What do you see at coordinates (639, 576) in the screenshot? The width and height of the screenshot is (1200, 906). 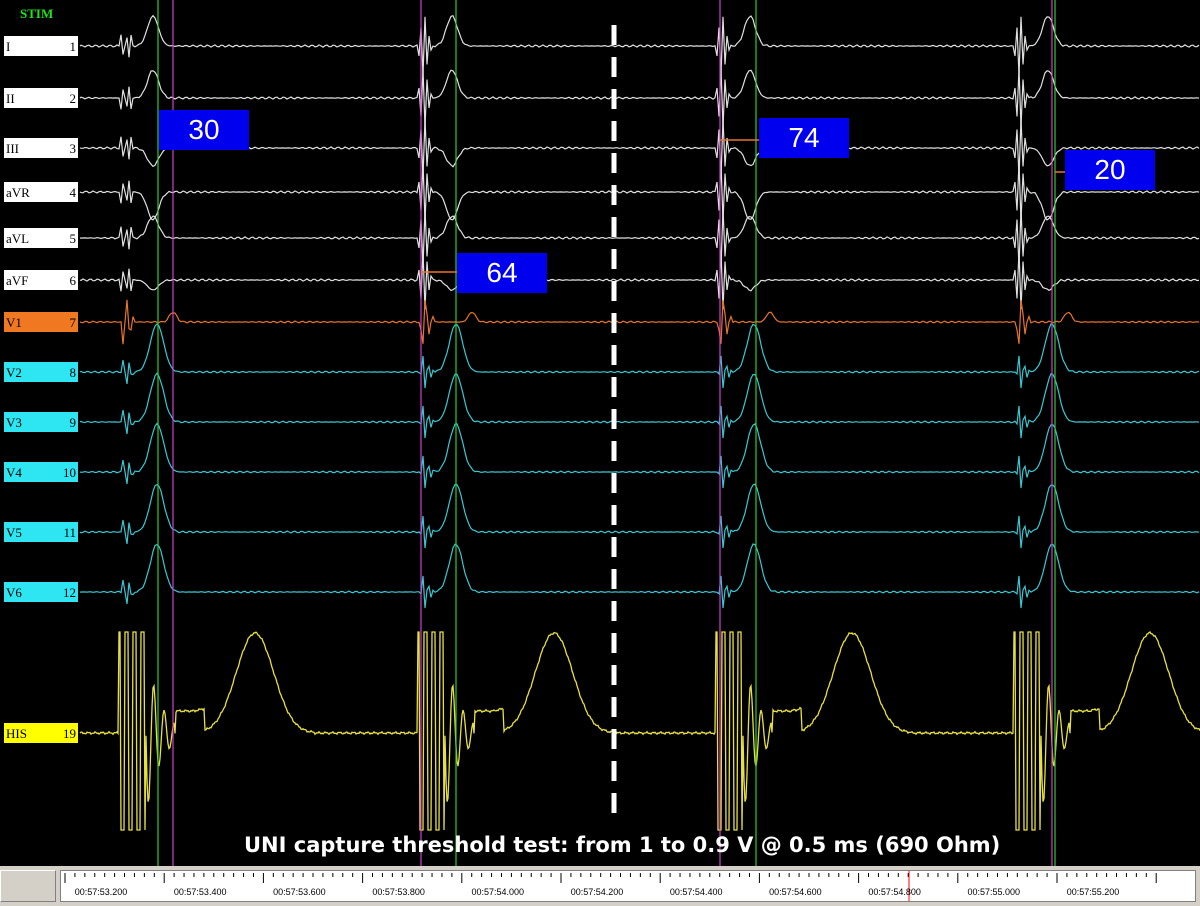 I see `trace-v6` at bounding box center [639, 576].